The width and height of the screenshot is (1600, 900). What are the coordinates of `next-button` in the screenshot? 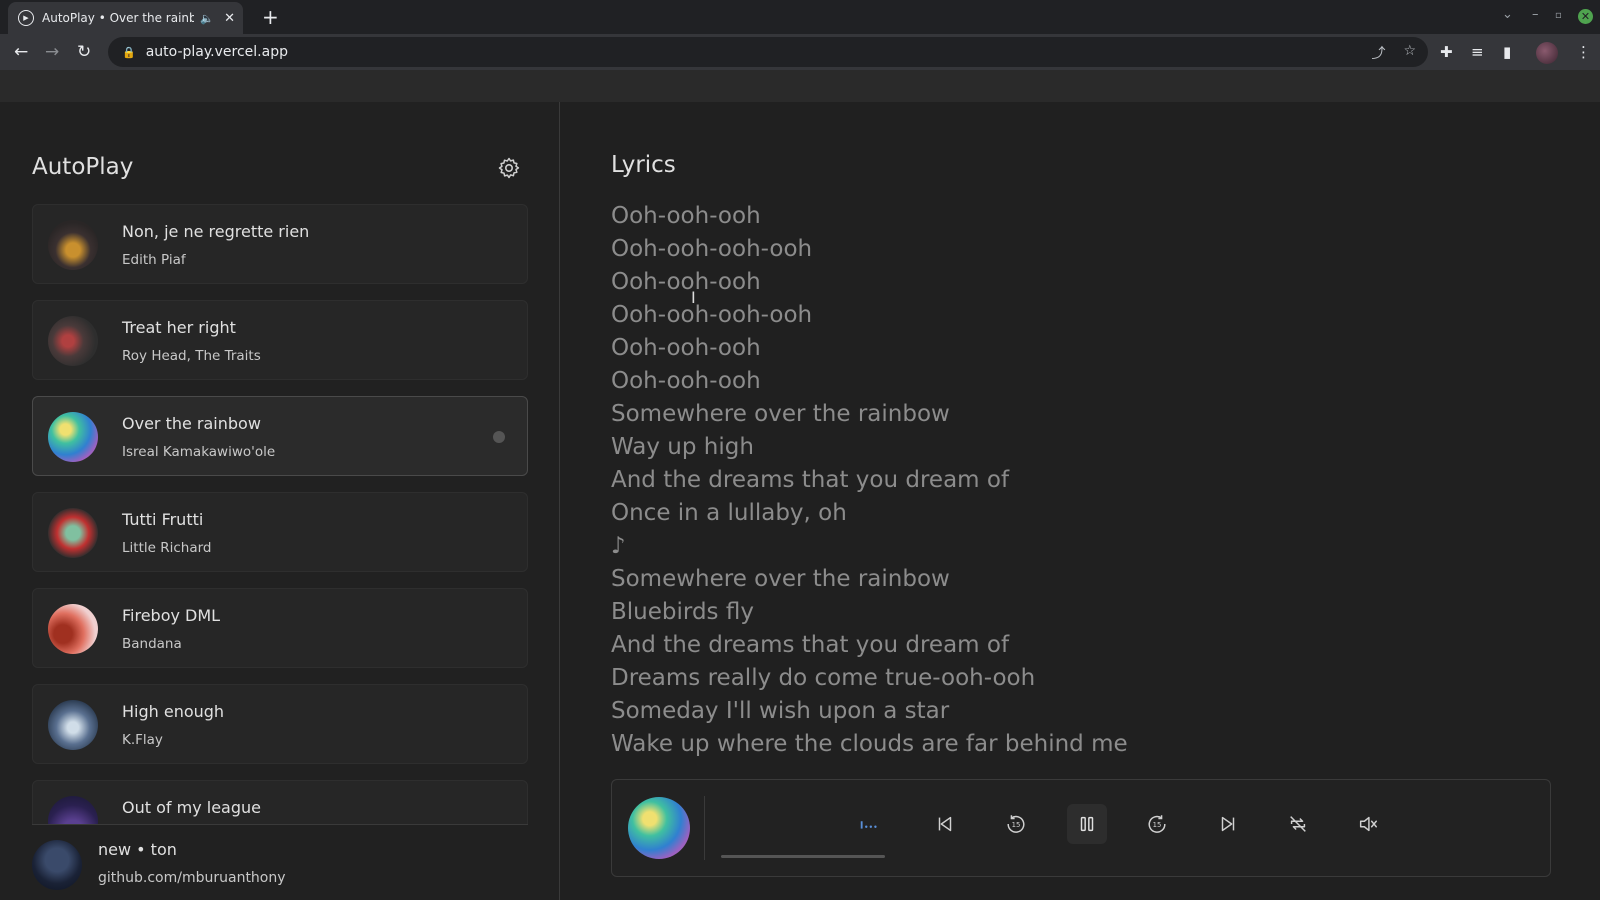 It's located at (1228, 824).